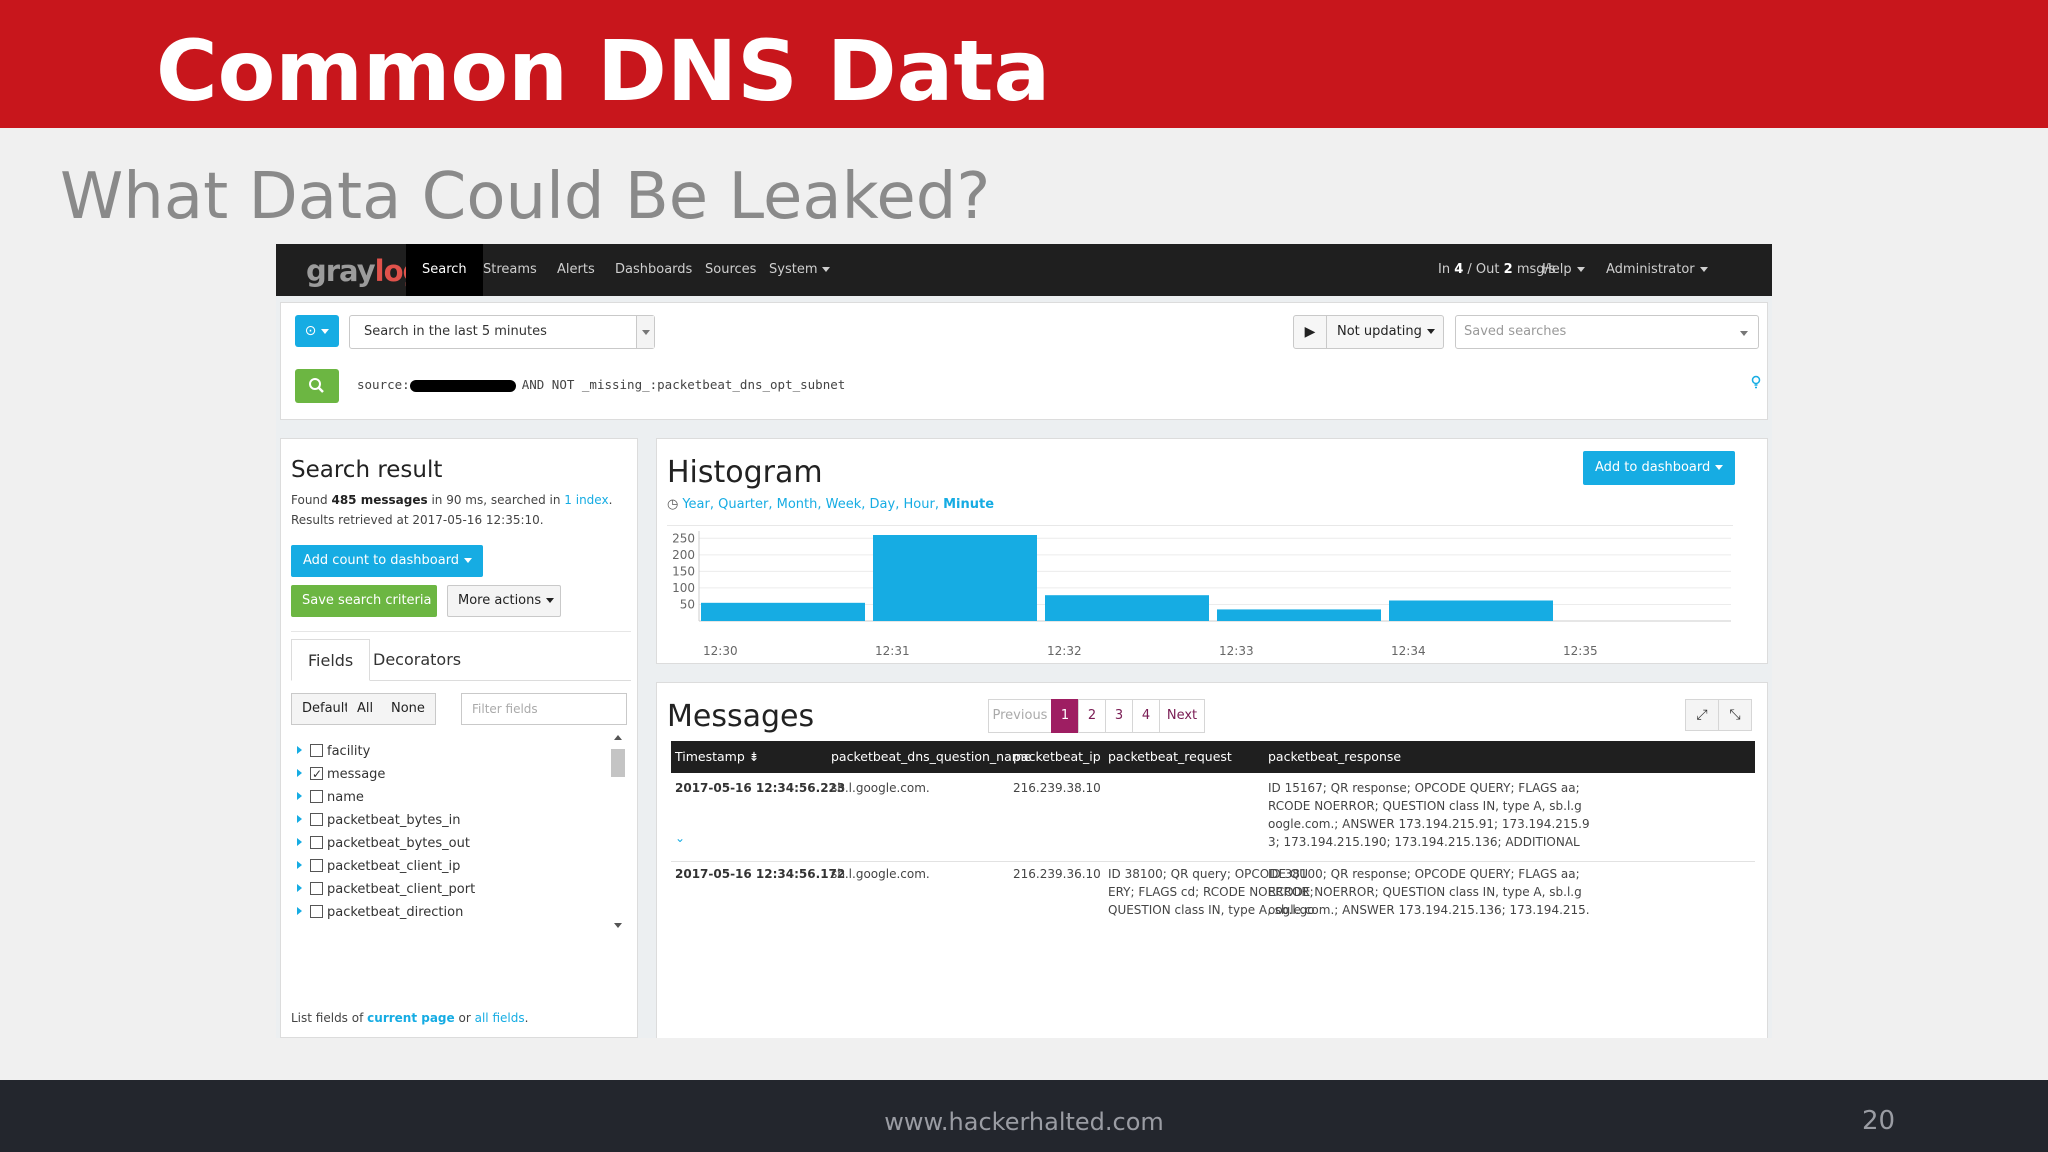 The width and height of the screenshot is (2048, 1152). Describe the element at coordinates (1310, 332) in the screenshot. I see `play-icon: ▶` at that location.